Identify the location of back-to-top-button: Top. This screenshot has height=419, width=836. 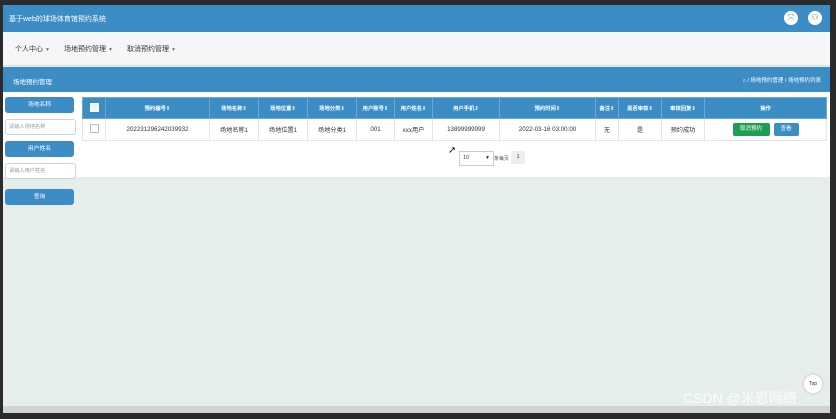
(813, 384).